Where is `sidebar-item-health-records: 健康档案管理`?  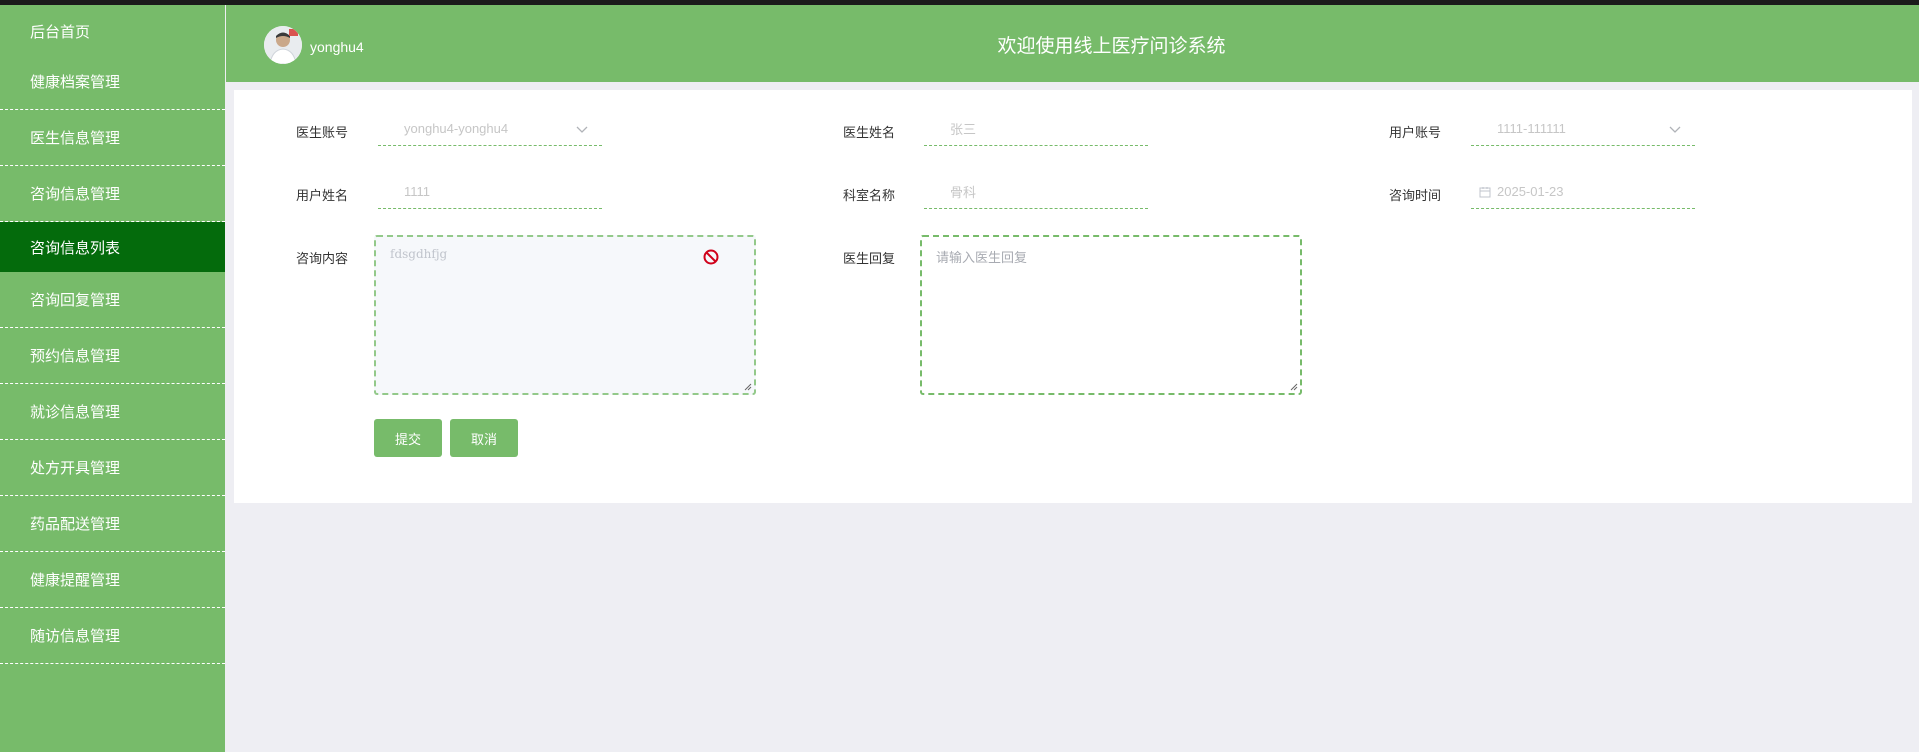 sidebar-item-health-records: 健康档案管理 is located at coordinates (112, 82).